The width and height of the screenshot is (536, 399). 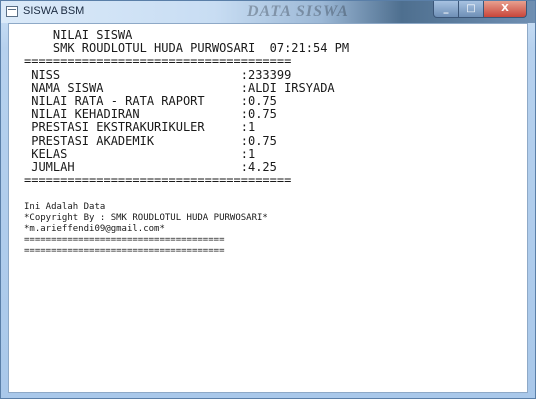 What do you see at coordinates (471, 9) in the screenshot?
I see `maximize-button: □` at bounding box center [471, 9].